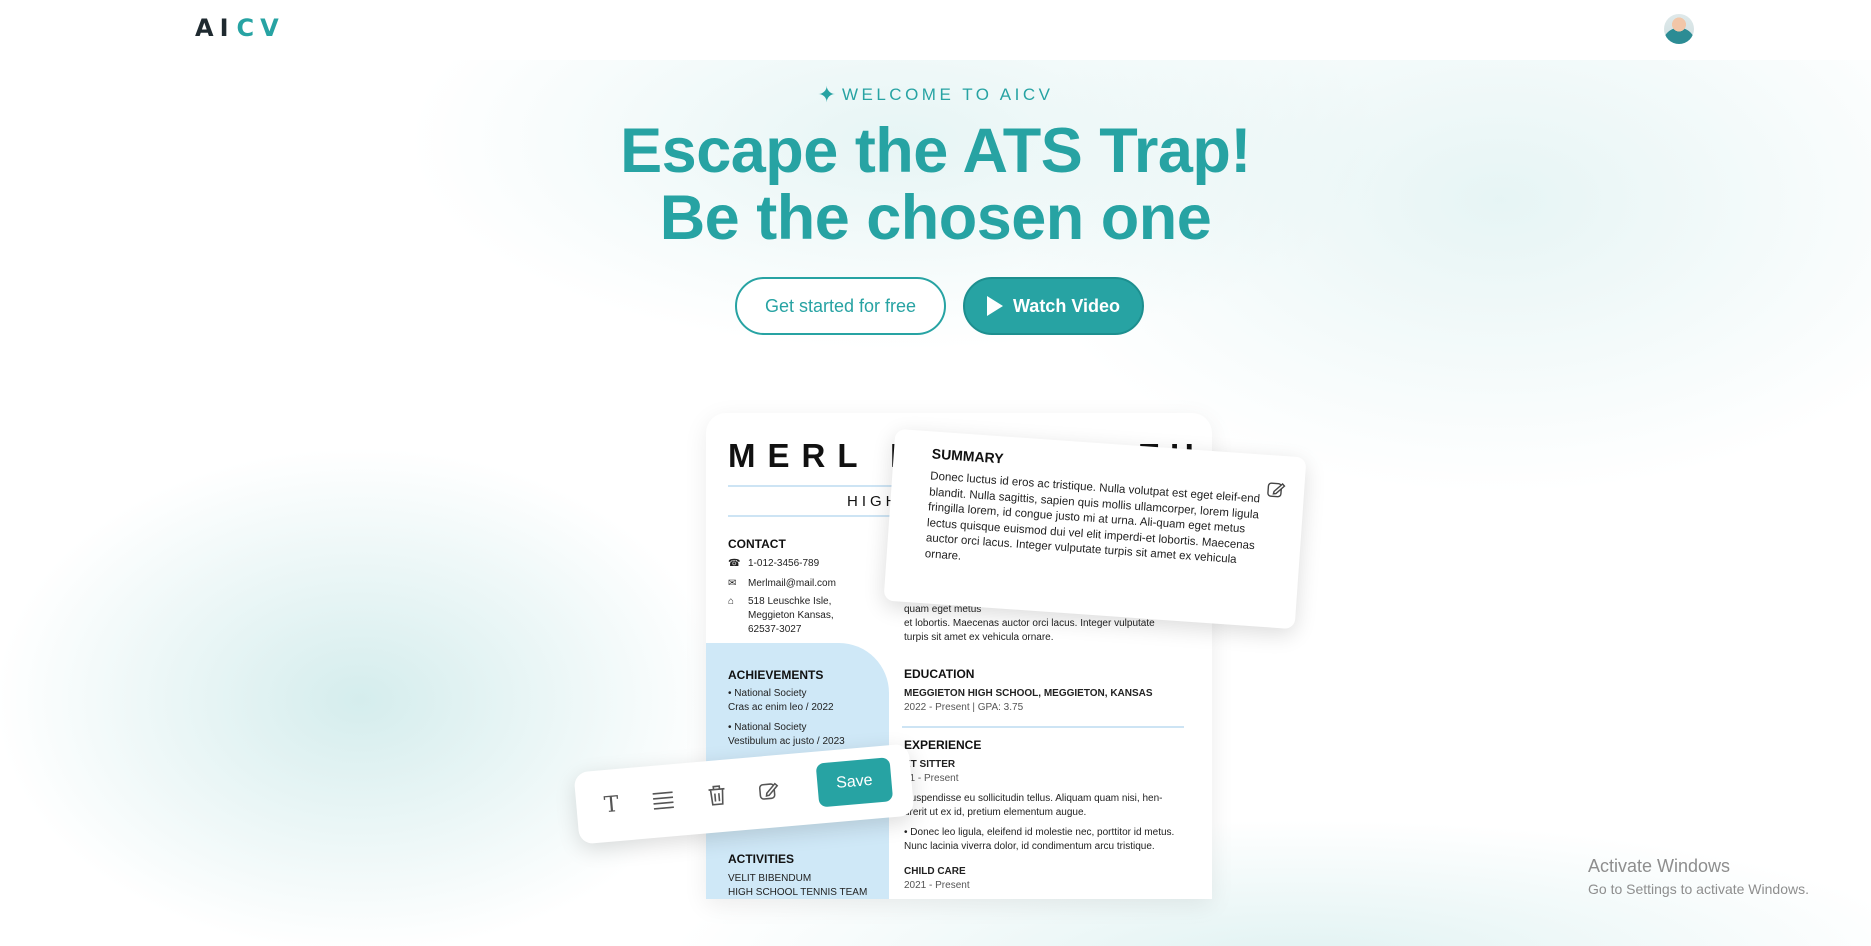 The height and width of the screenshot is (946, 1871). I want to click on achievement-2-title: • National Society, so click(767, 727).